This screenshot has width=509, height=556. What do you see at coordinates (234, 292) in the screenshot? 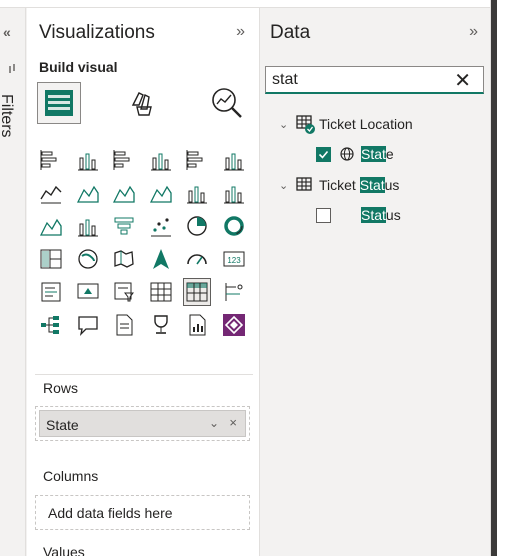
I see `key-influencers-icon` at bounding box center [234, 292].